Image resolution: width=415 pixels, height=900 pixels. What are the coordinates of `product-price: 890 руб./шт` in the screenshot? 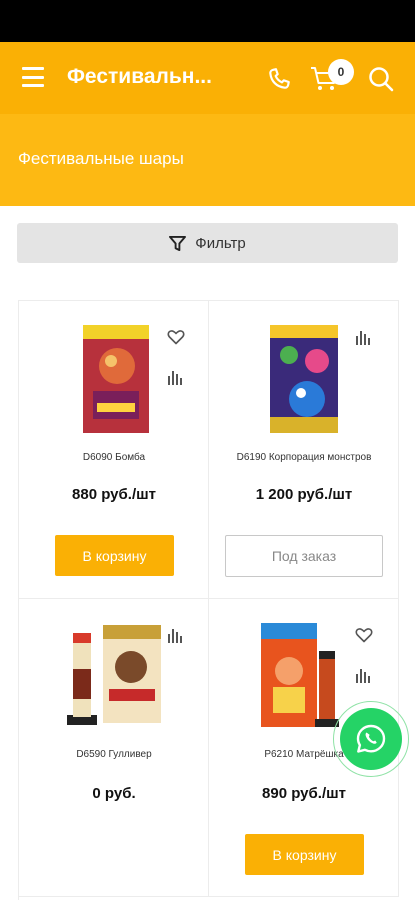 It's located at (304, 793).